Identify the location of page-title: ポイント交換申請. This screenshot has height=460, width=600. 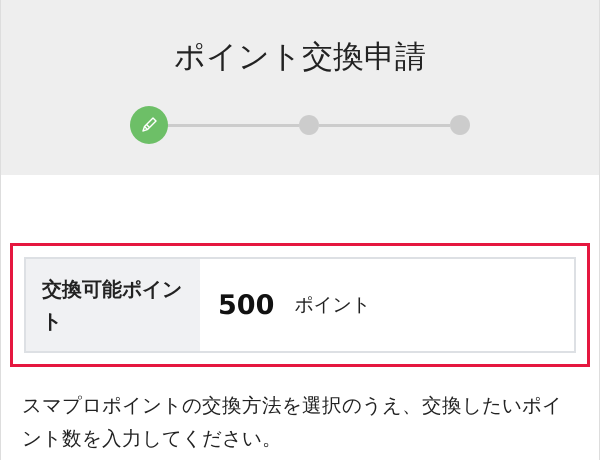
(300, 57).